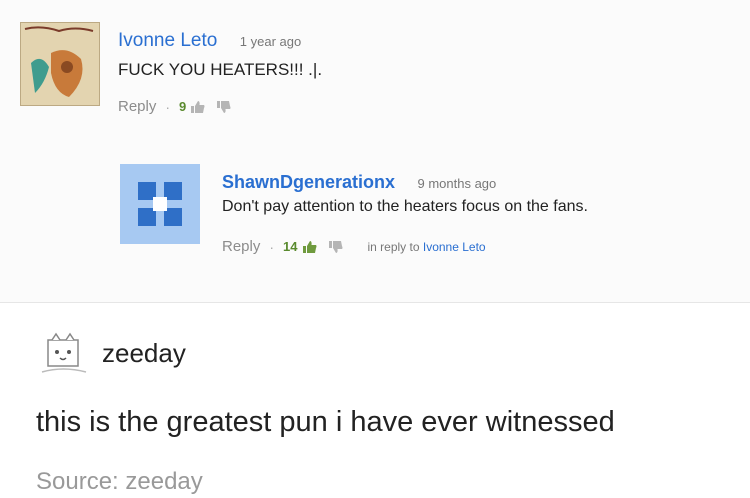 Image resolution: width=750 pixels, height=498 pixels. What do you see at coordinates (308, 182) in the screenshot?
I see `author-link: ShawnDgenerationx` at bounding box center [308, 182].